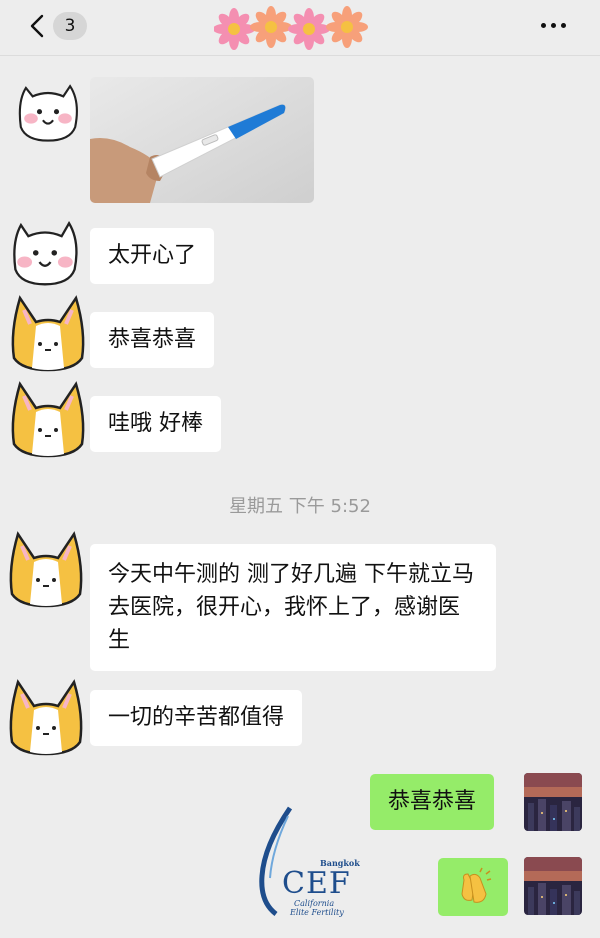 This screenshot has height=938, width=600. I want to click on chevron-left-icon, so click(37, 26).